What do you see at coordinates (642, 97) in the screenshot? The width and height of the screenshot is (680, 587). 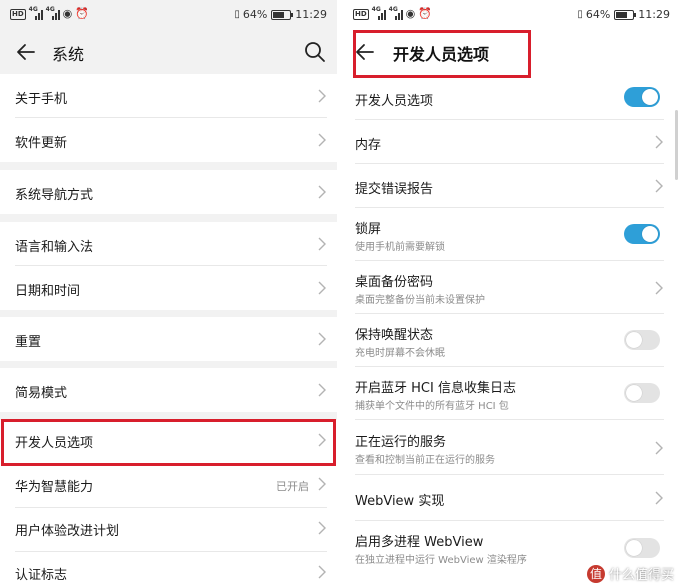 I see `developer-options-toggle` at bounding box center [642, 97].